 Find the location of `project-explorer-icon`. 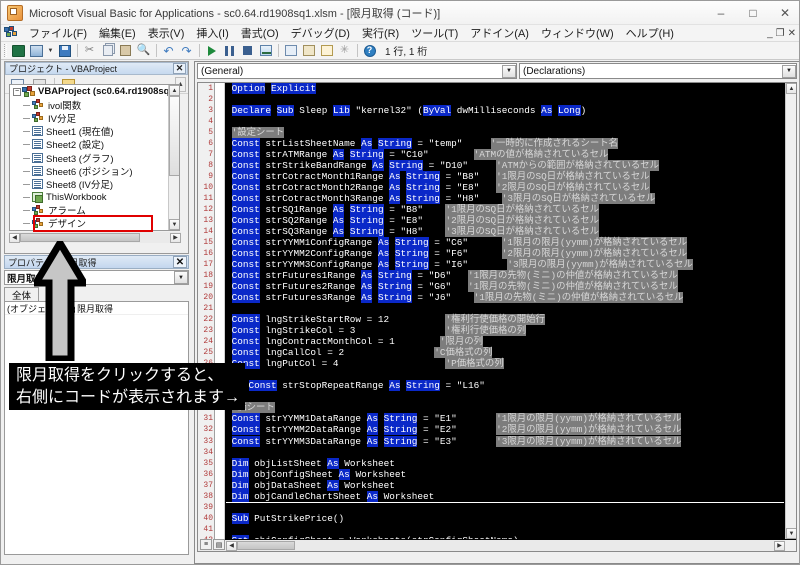

project-explorer-icon is located at coordinates (290, 51).